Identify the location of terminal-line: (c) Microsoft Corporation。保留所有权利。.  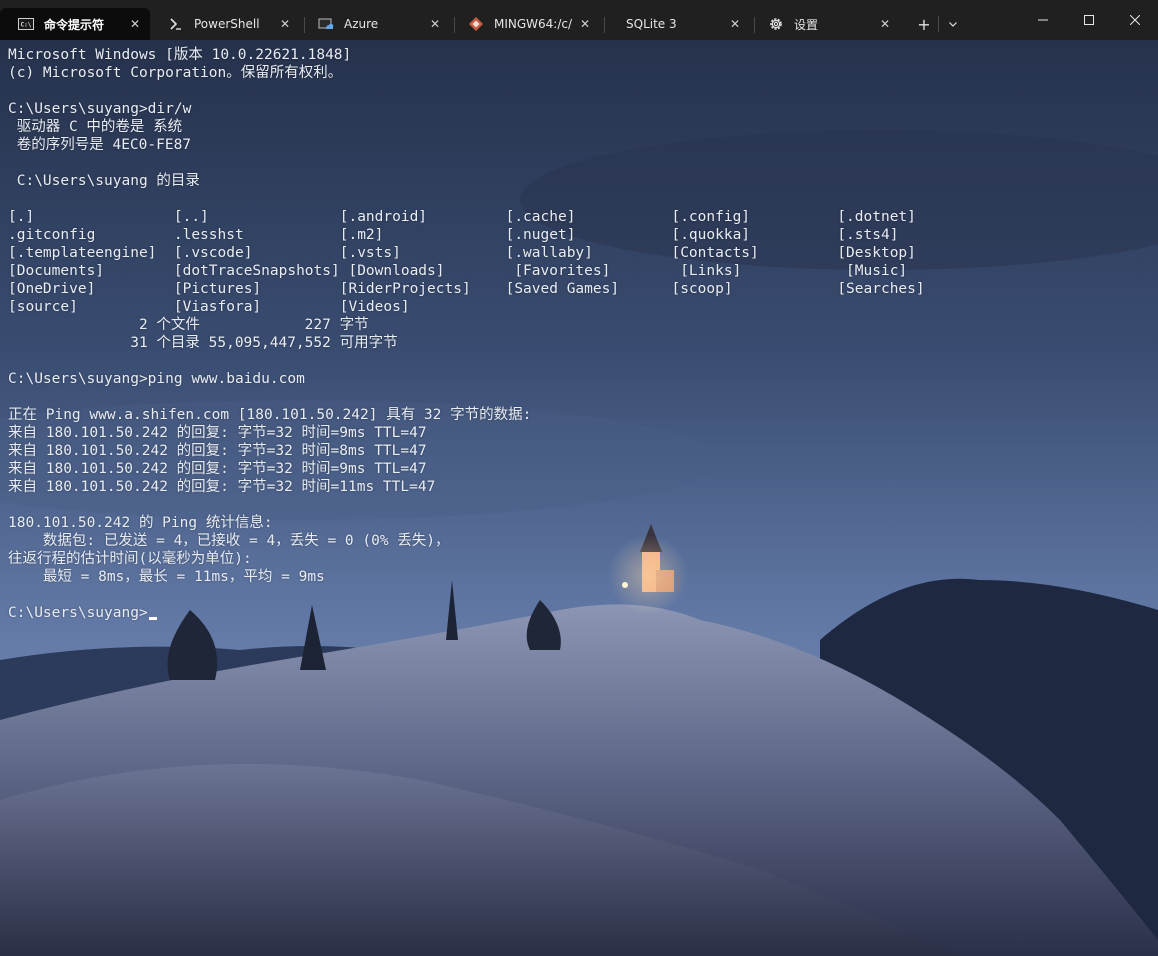
(466, 73).